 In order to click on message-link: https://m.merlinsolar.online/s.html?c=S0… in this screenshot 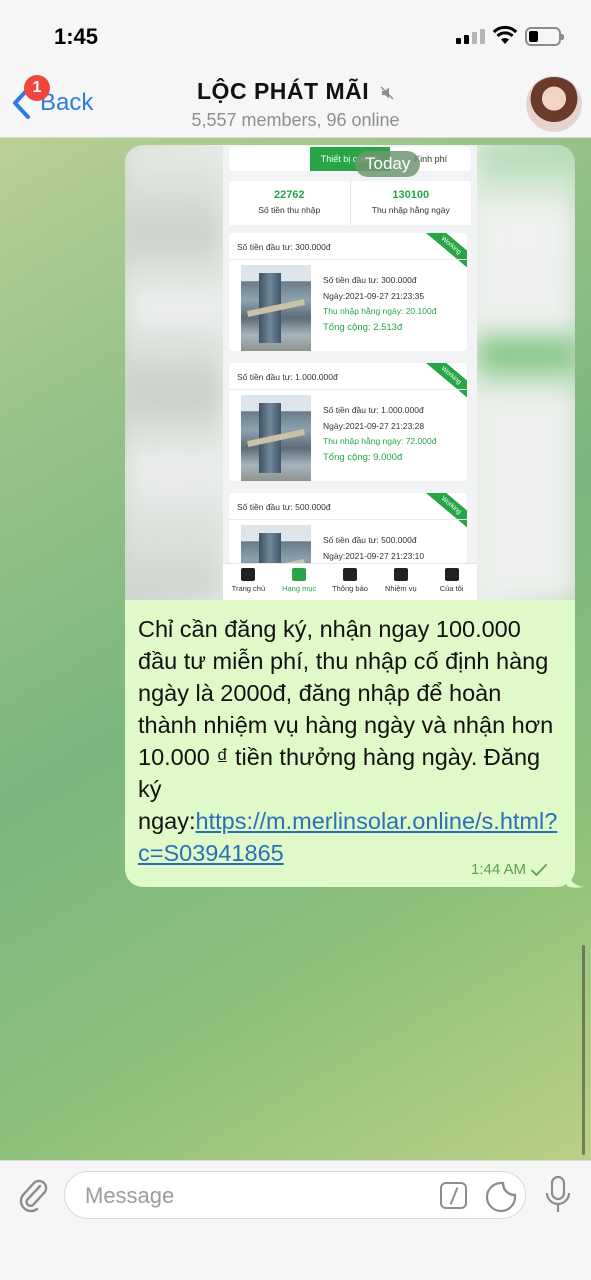, I will do `click(347, 837)`.